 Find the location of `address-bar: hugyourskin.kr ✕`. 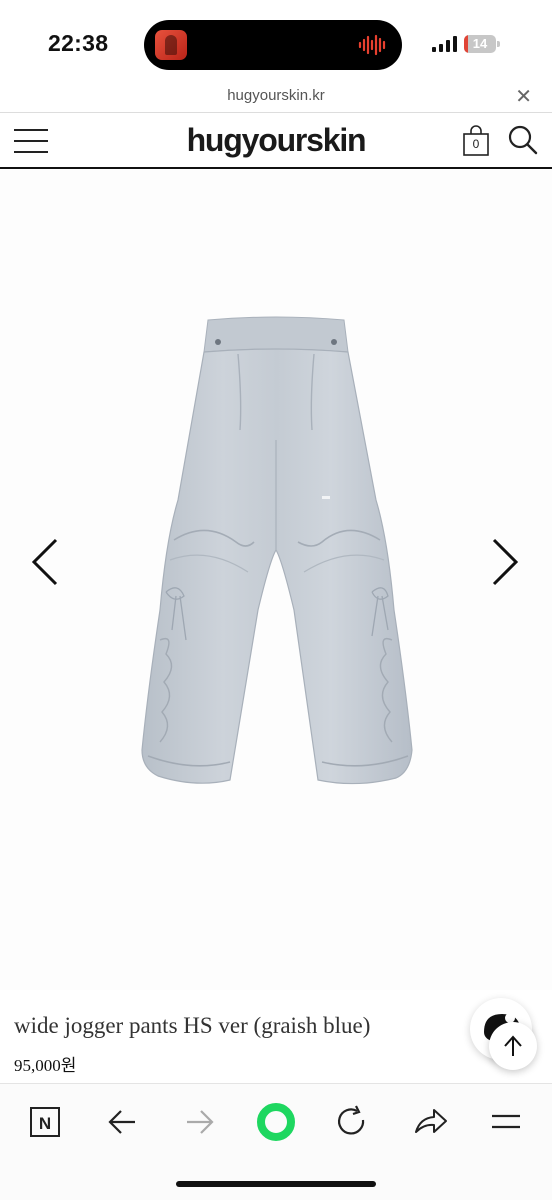

address-bar: hugyourskin.kr ✕ is located at coordinates (276, 97).